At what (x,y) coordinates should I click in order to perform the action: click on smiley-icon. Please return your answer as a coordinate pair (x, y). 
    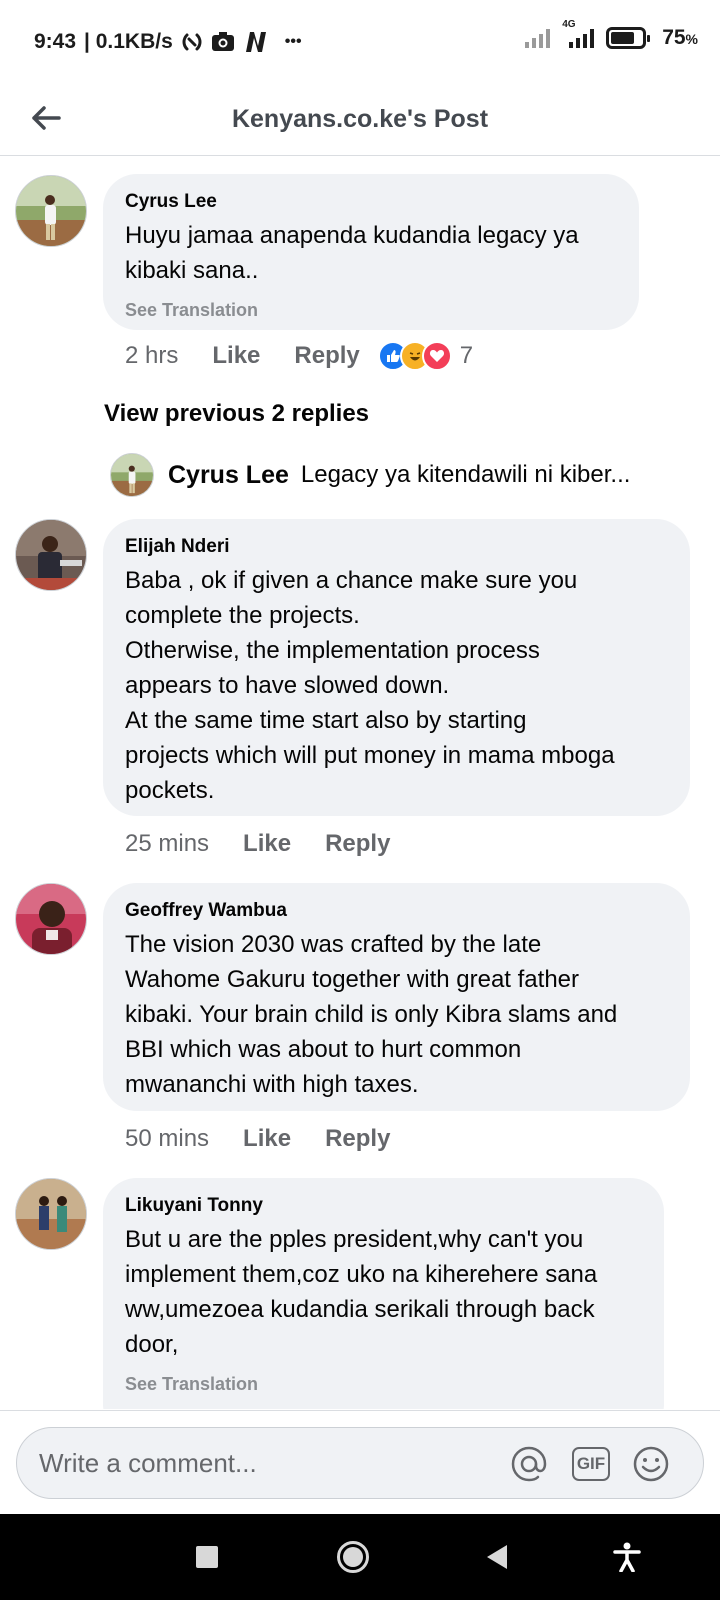
    Looking at the image, I should click on (651, 1464).